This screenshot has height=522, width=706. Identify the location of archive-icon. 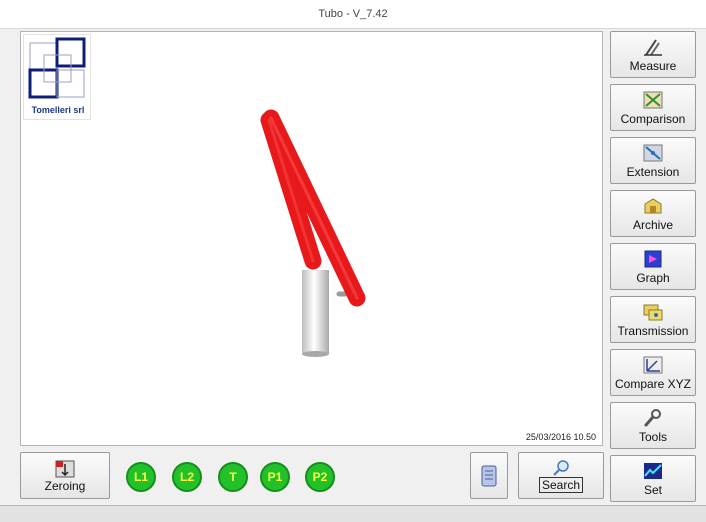
(653, 205).